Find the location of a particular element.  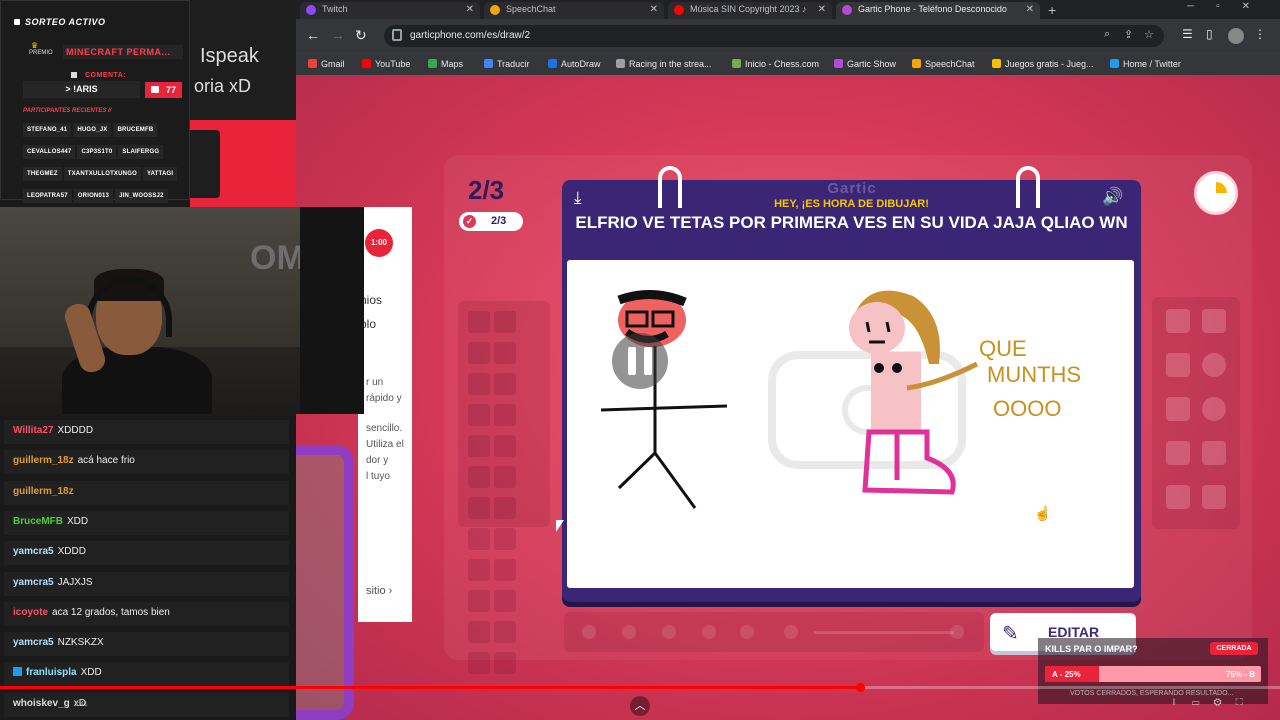

bookmark-gmail: Gmail is located at coordinates (326, 64).